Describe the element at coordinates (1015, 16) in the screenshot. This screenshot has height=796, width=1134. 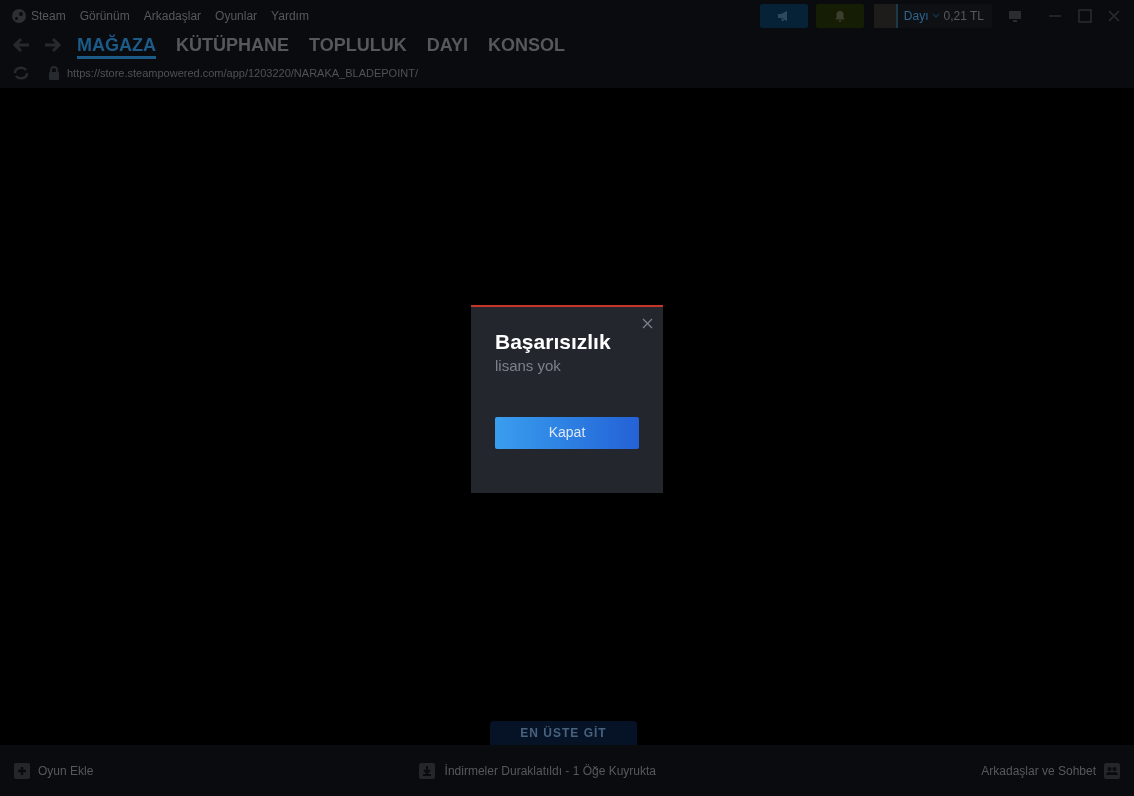
I see `monitor-icon` at that location.